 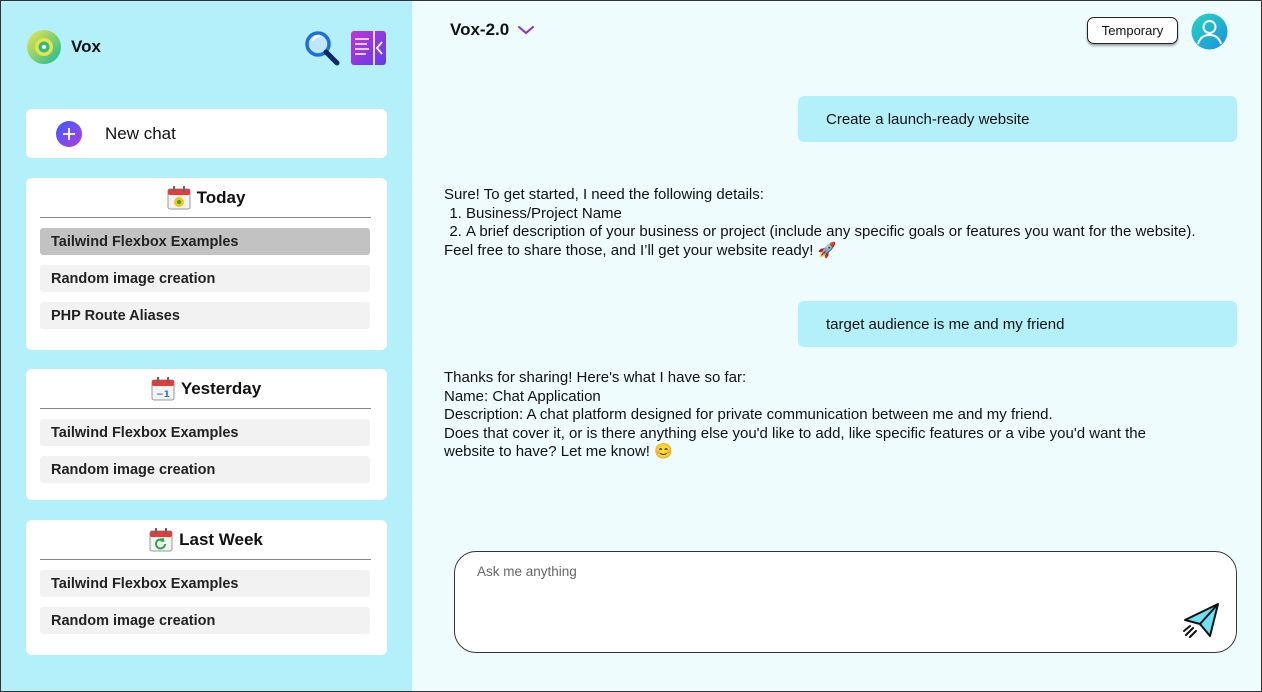 I want to click on model-name: Vox-2.0, so click(x=480, y=29).